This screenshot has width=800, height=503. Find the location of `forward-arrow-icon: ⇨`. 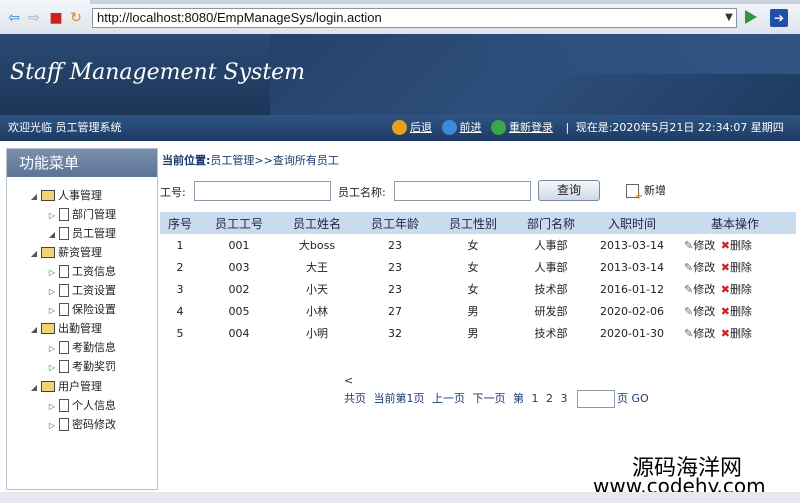

forward-arrow-icon: ⇨ is located at coordinates (34, 18).